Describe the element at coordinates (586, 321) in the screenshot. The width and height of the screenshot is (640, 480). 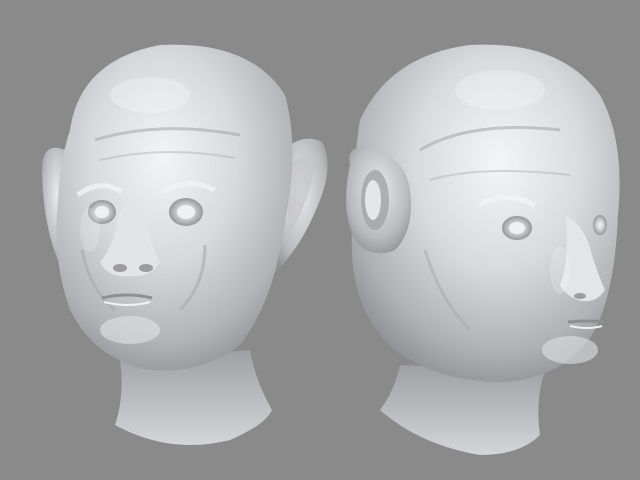
I see `three-quarter-mouth` at that location.